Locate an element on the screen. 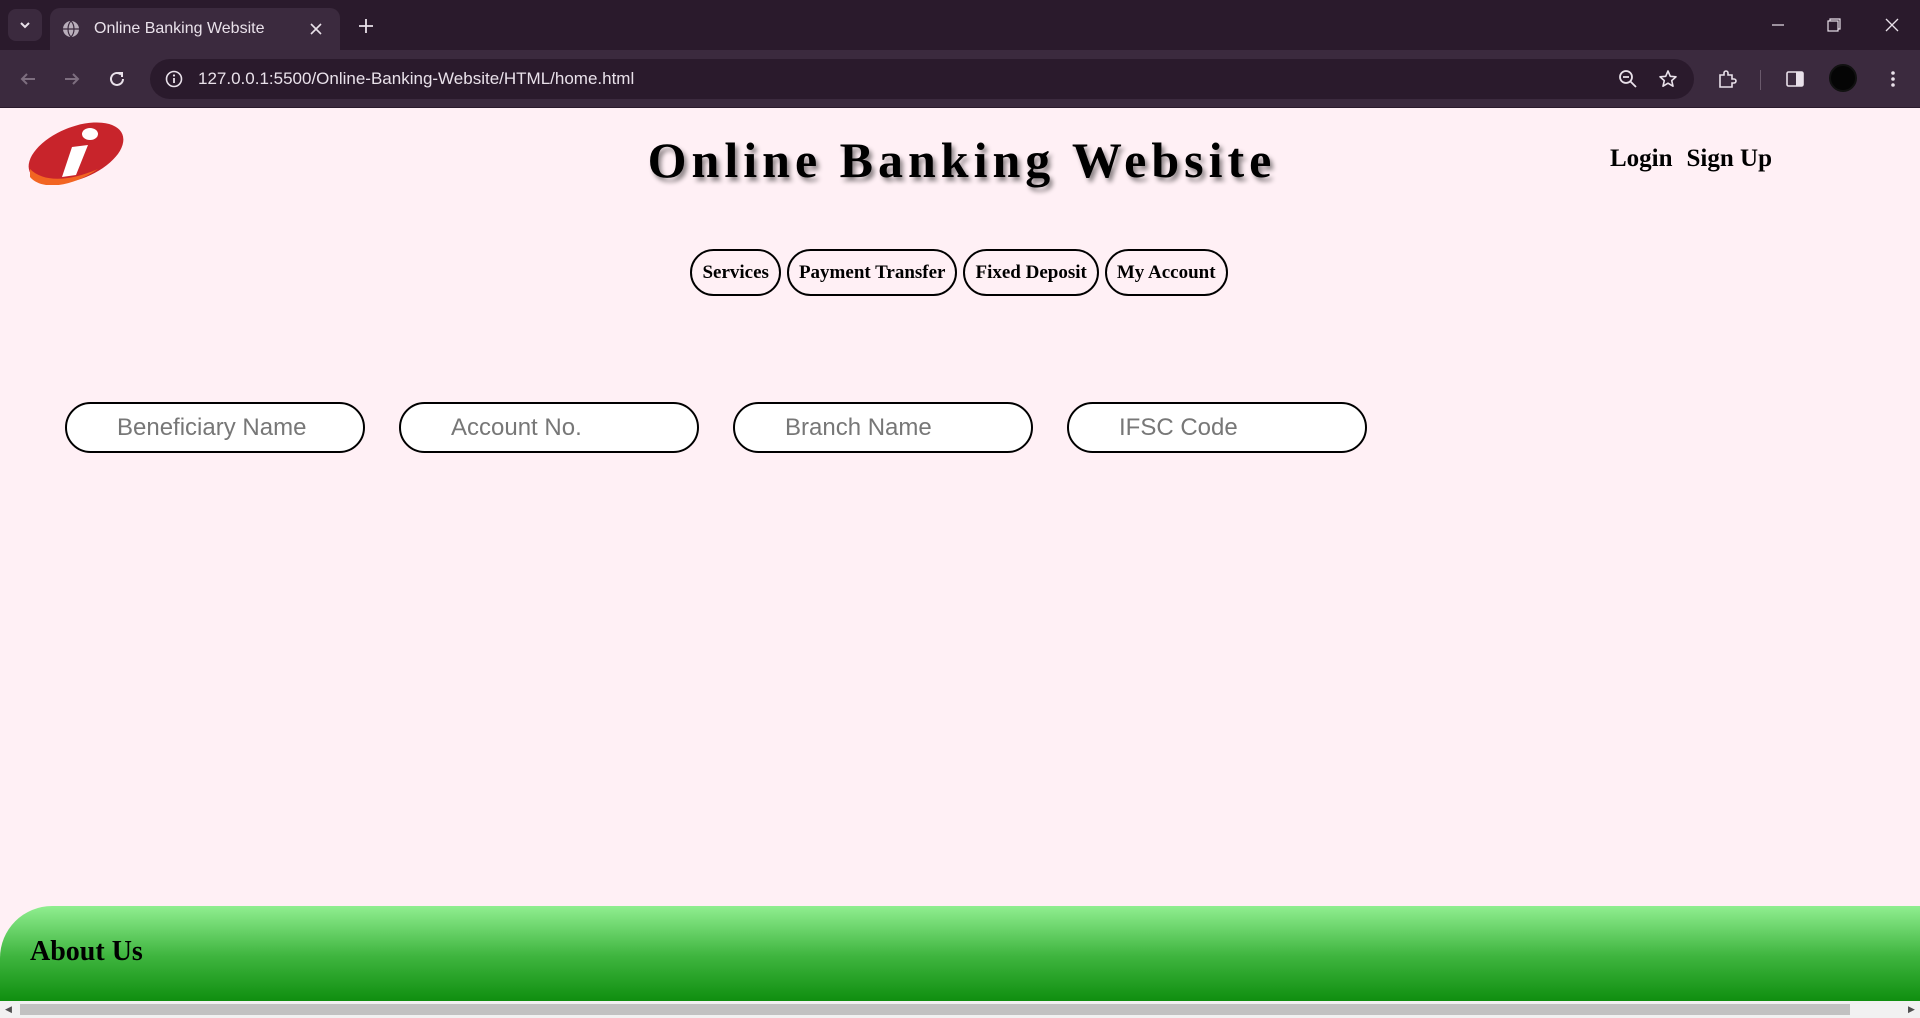 The height and width of the screenshot is (1018, 1920). nav-services-button: Services is located at coordinates (735, 272).